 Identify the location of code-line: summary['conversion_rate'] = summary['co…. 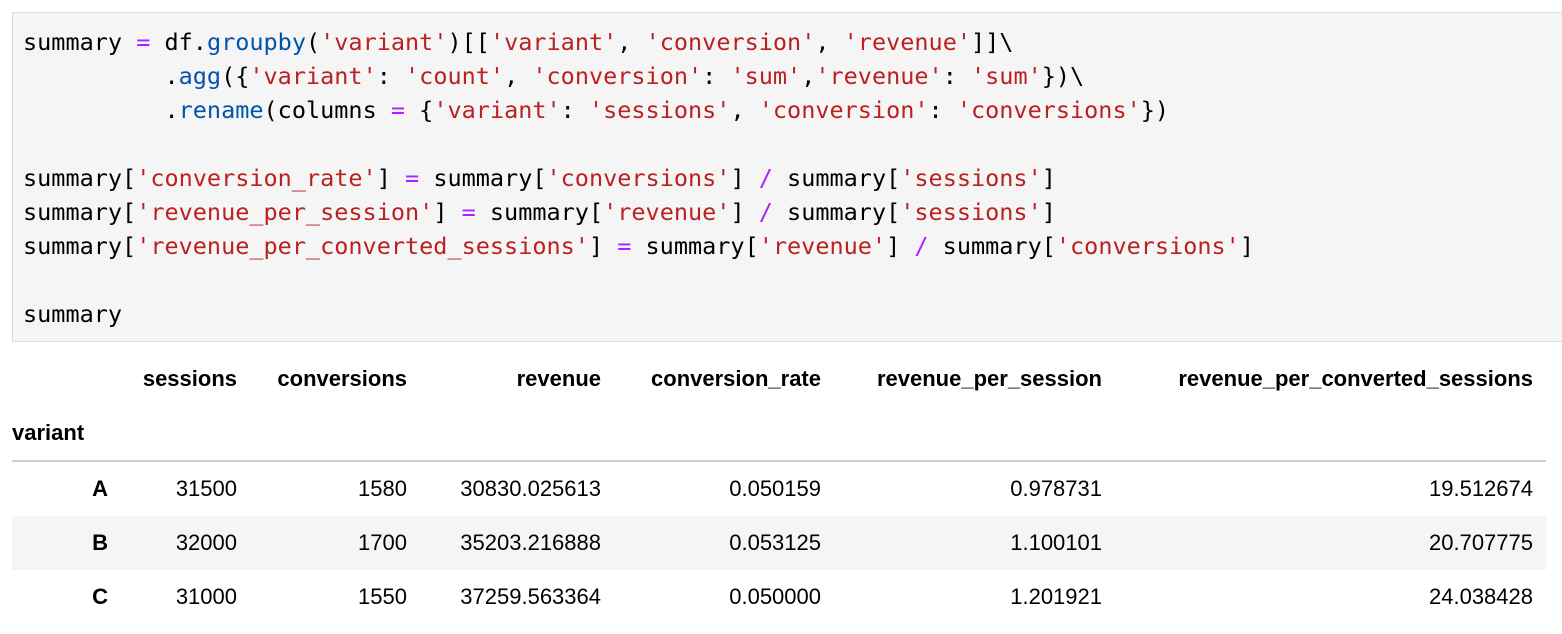
(539, 178).